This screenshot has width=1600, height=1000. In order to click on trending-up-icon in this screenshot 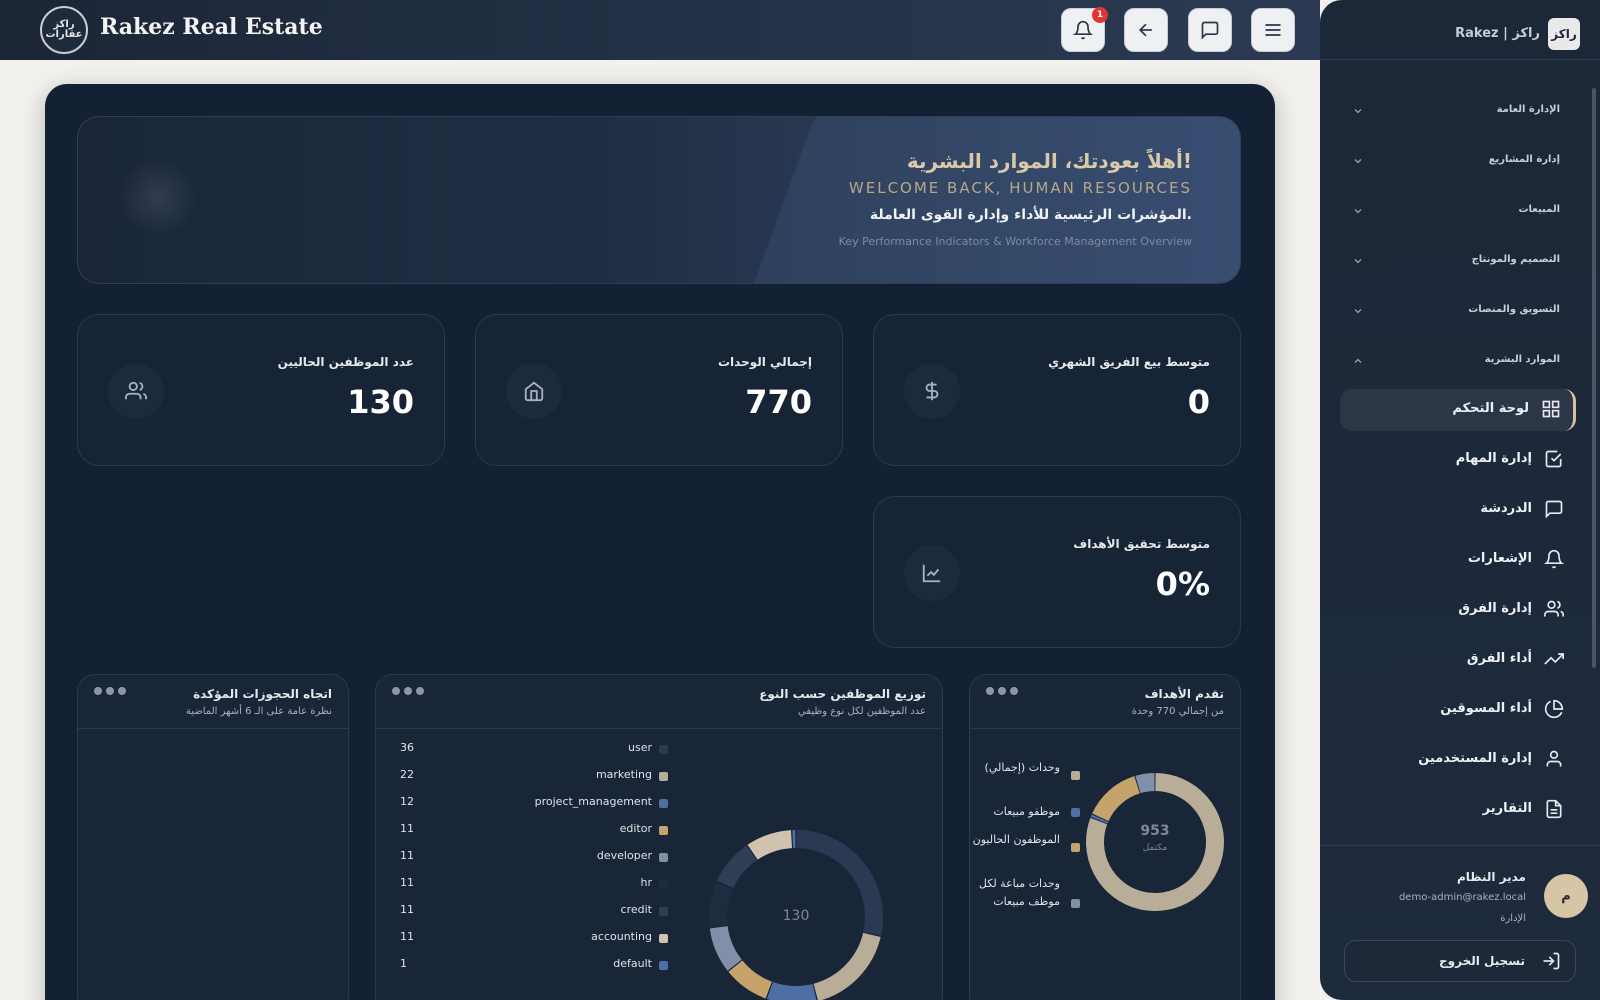, I will do `click(1554, 659)`.